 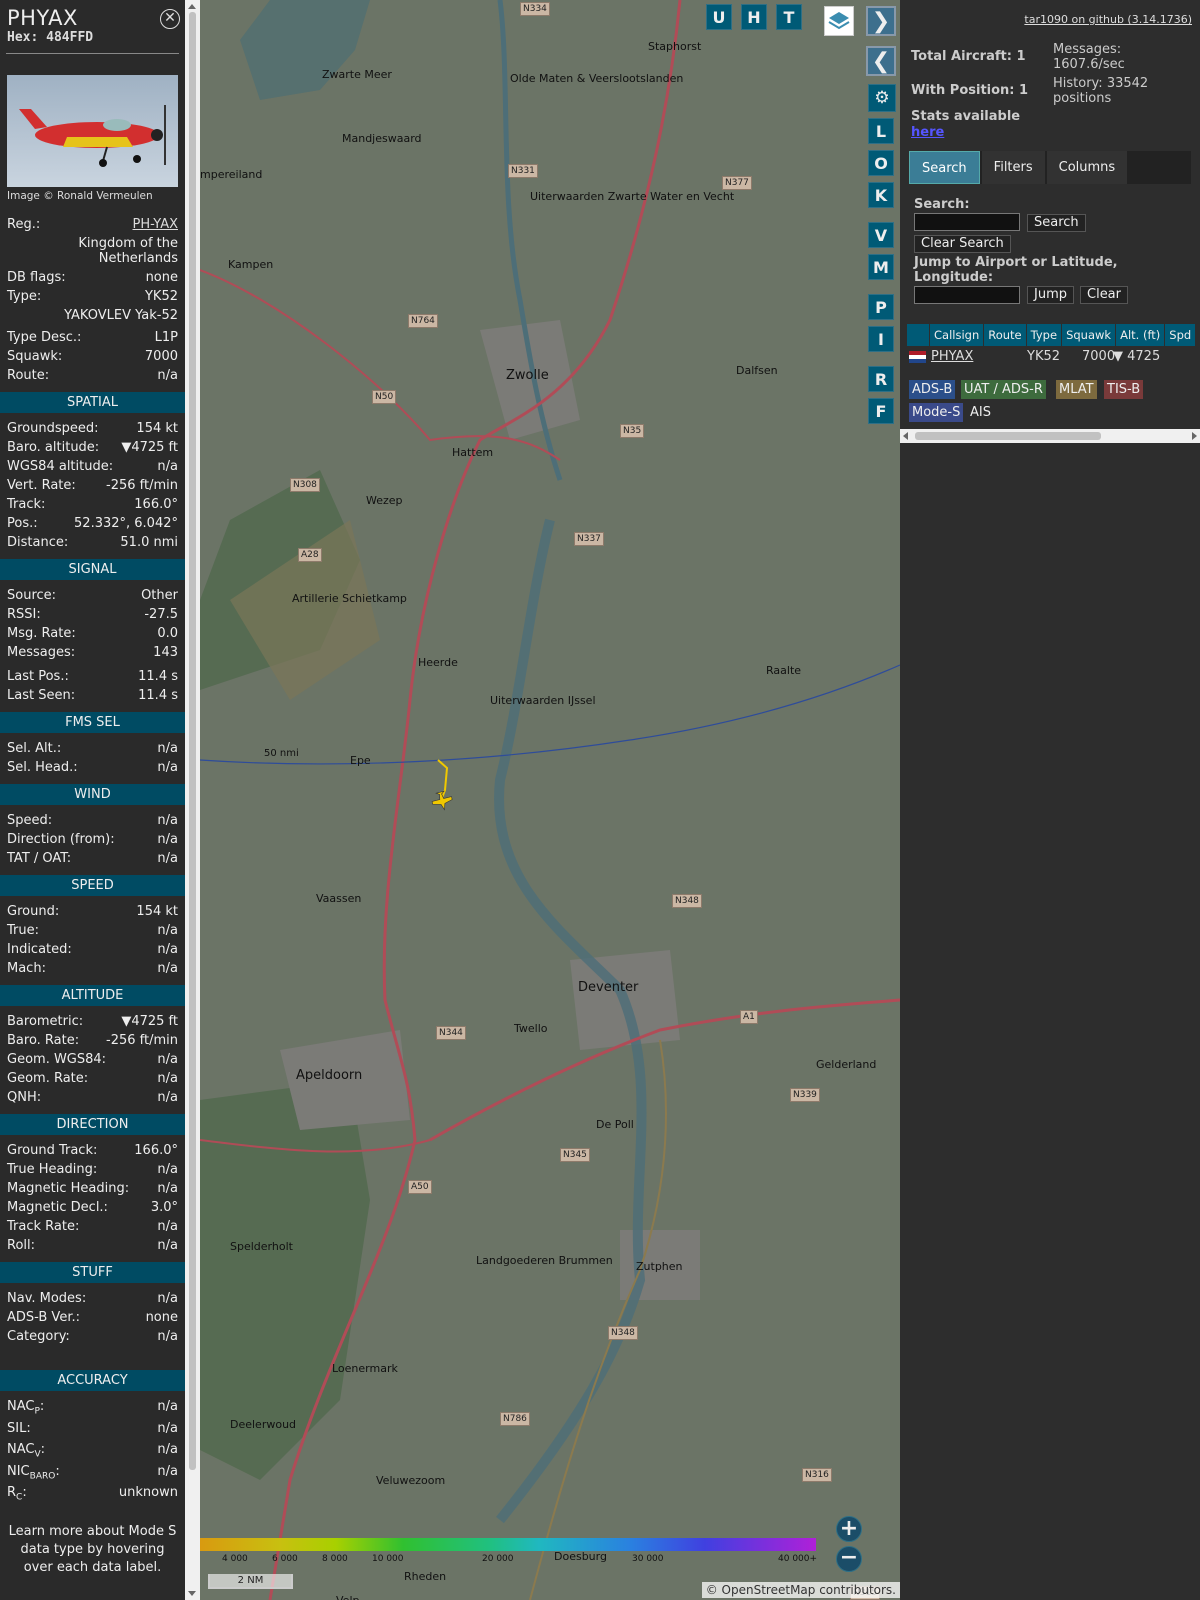 I want to click on signal-row: RSSI: -27.5, so click(x=92, y=614).